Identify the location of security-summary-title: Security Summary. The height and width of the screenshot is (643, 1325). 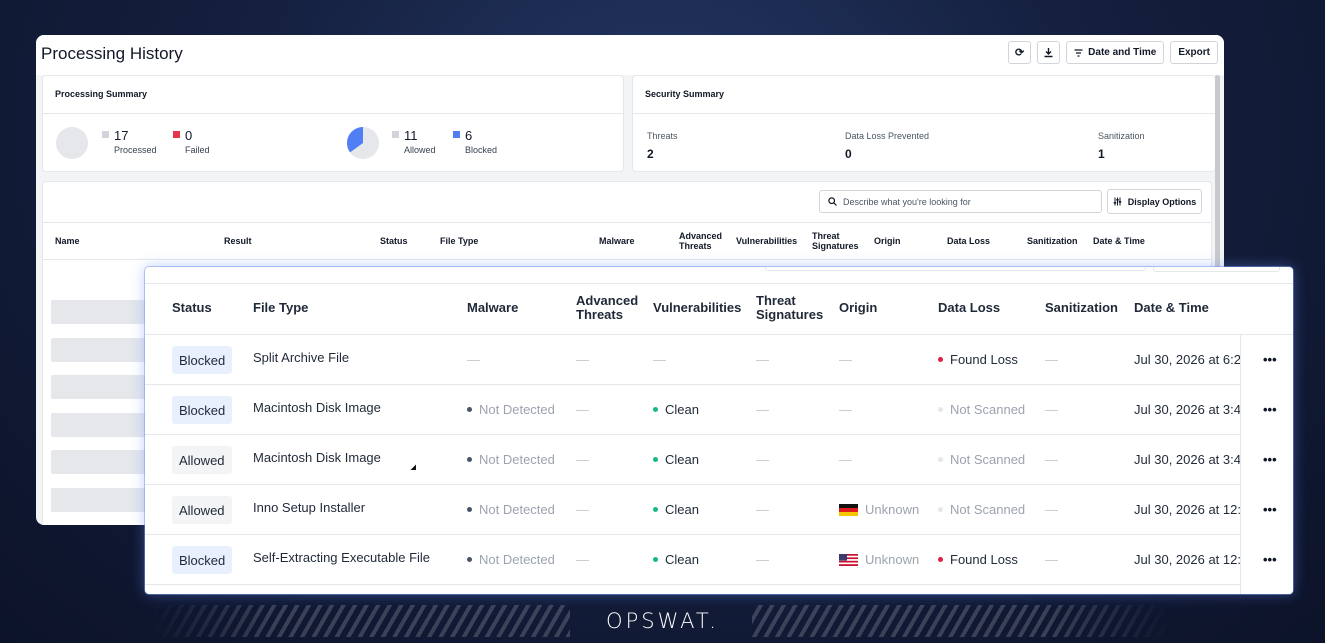
(685, 94).